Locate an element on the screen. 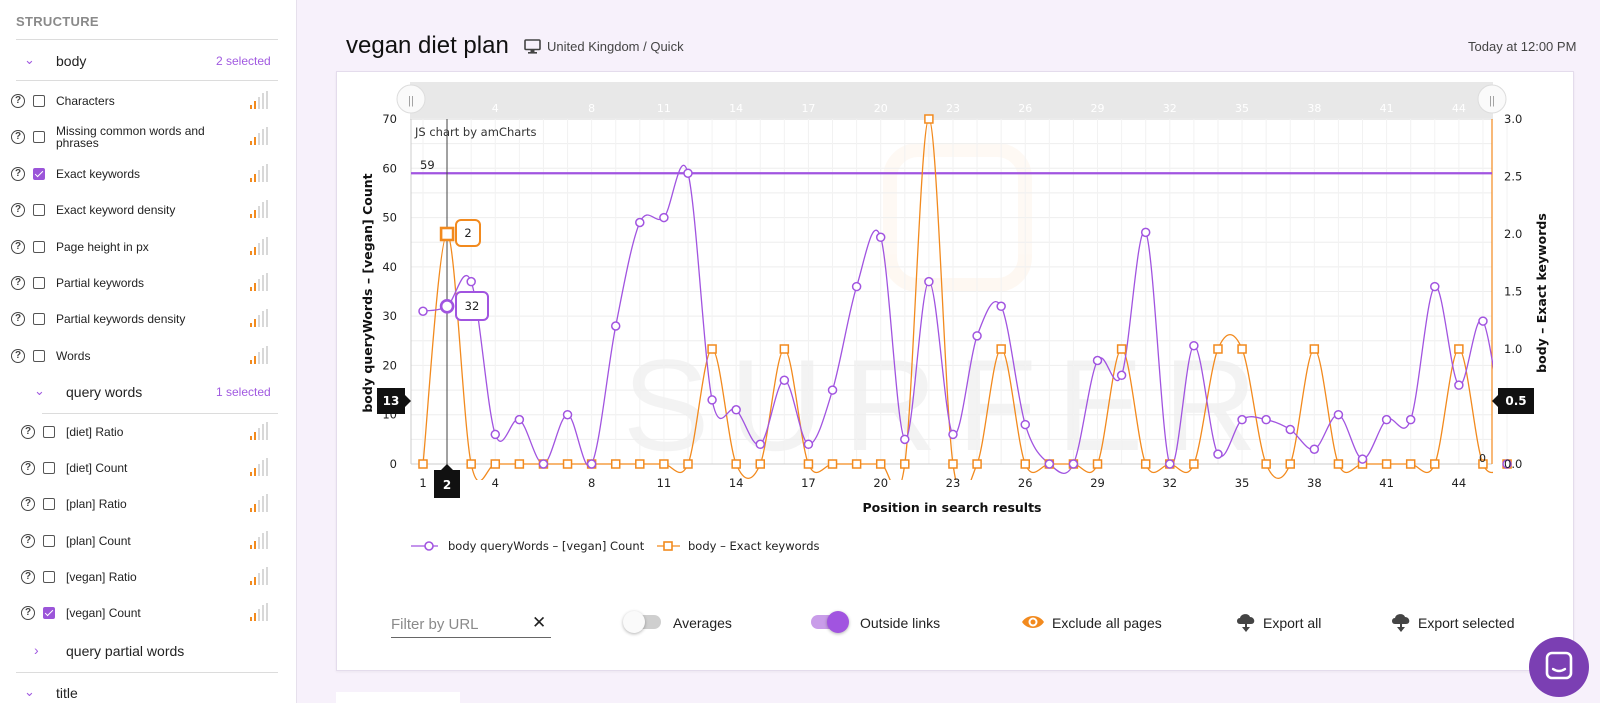  query-item-row: ? [vegan] Ratio is located at coordinates (145, 577).